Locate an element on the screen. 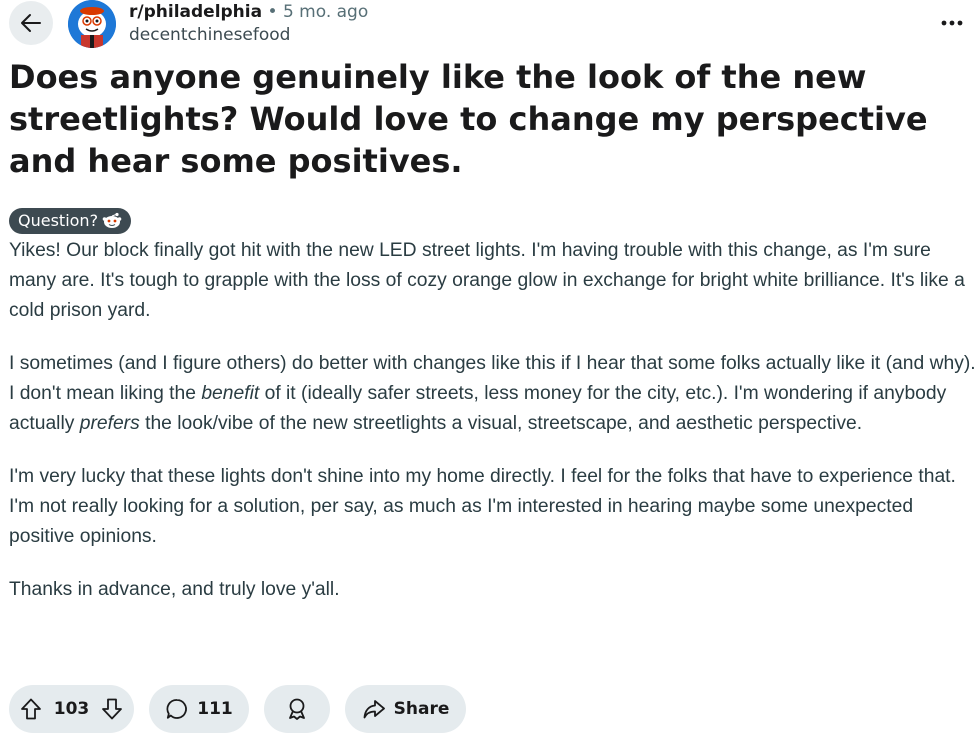  award-button is located at coordinates (297, 709).